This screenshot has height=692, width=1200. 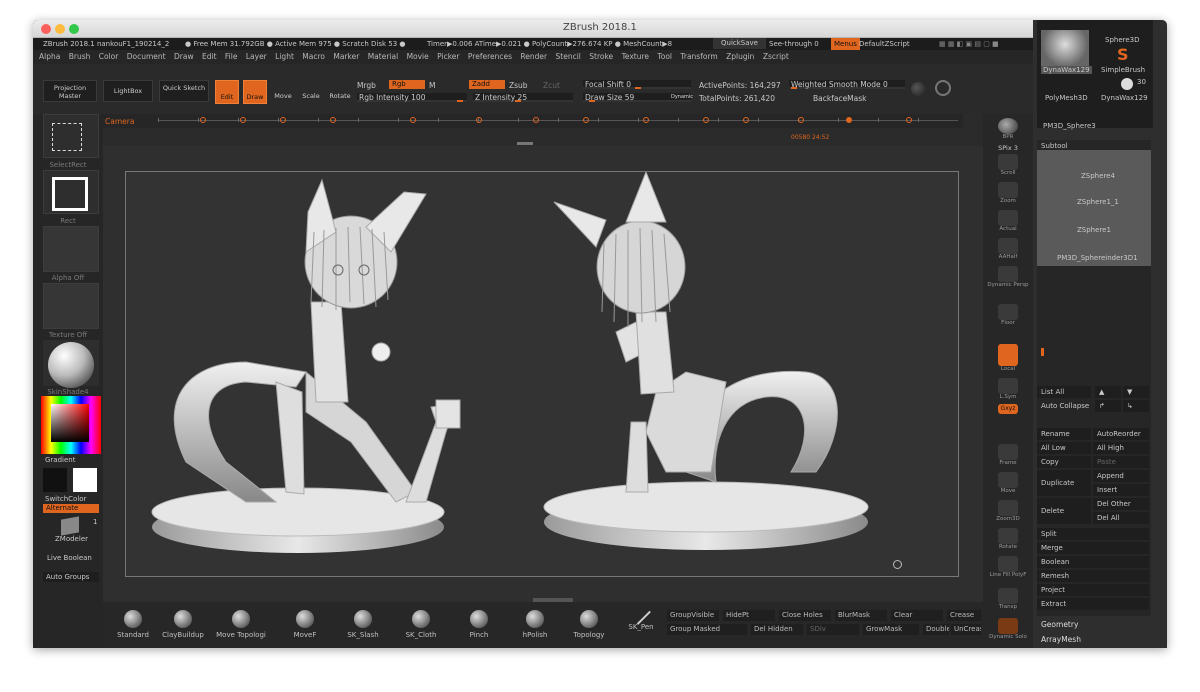 I want to click on actual-button: Actual, so click(x=1008, y=221).